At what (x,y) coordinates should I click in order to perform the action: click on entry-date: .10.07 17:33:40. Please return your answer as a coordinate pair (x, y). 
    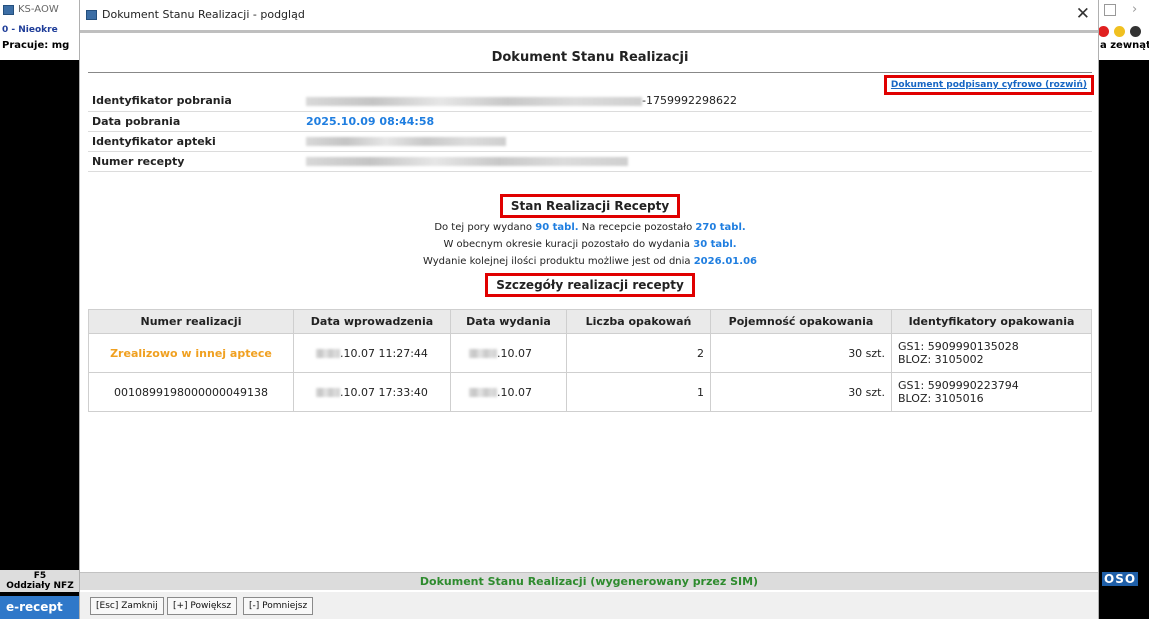
    Looking at the image, I should click on (372, 392).